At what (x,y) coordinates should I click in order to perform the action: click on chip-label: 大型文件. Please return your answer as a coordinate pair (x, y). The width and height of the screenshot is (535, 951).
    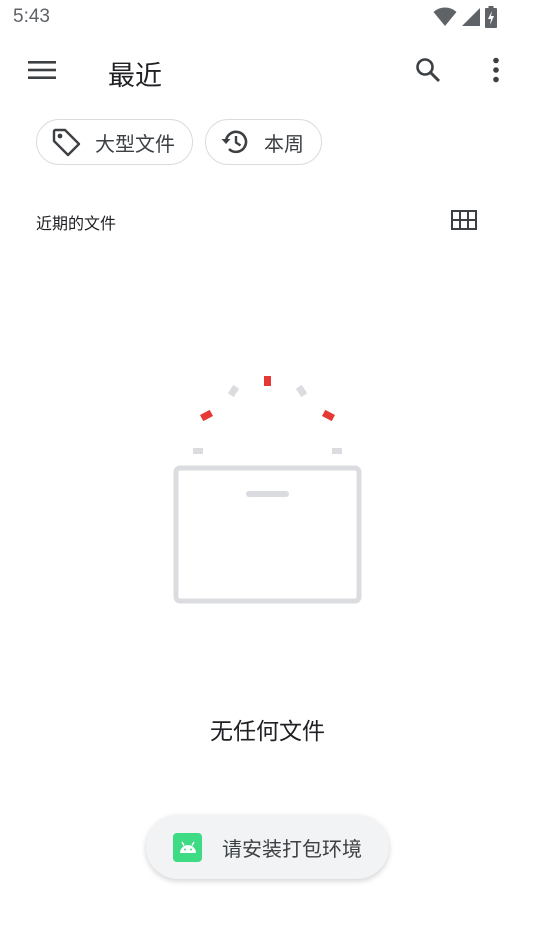
    Looking at the image, I should click on (135, 143).